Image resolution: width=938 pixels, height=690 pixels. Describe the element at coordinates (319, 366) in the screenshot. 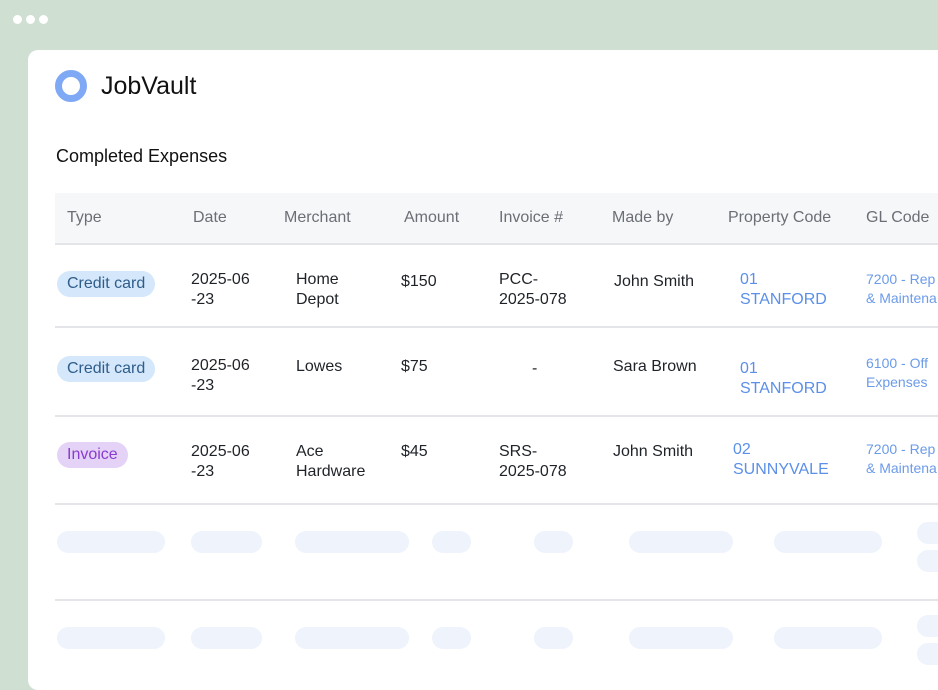

I see `merchant-cell: Lowes` at that location.